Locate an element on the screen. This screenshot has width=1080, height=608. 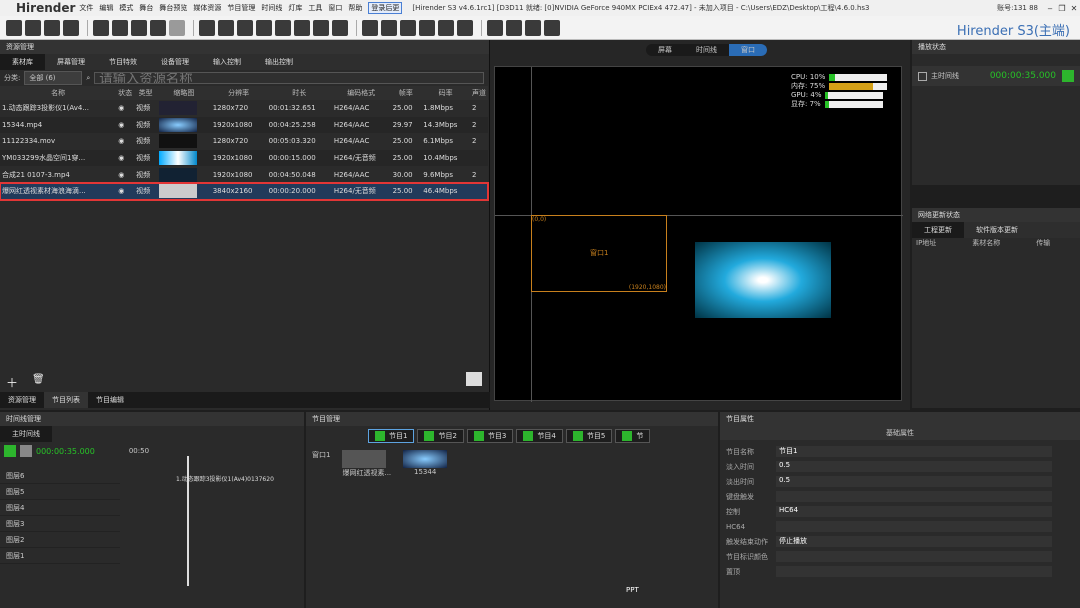
cut-icon is located at coordinates (101, 27).